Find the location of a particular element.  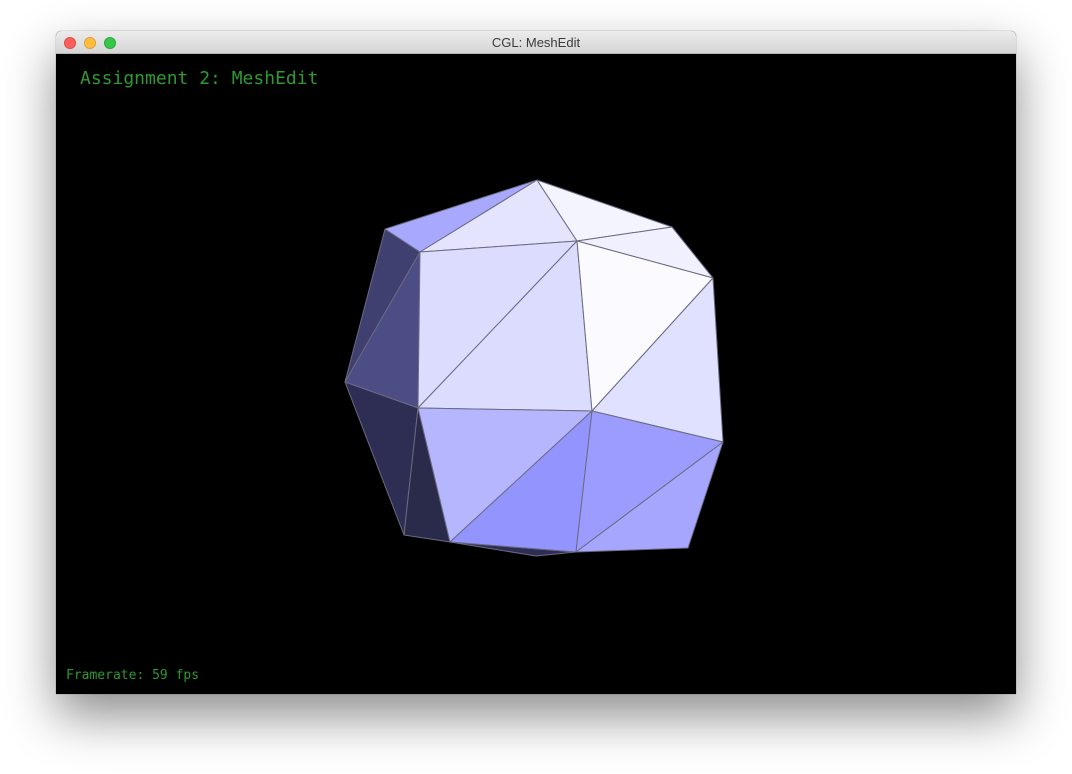

title-bar: CGL: MeshEdit is located at coordinates (536, 42).